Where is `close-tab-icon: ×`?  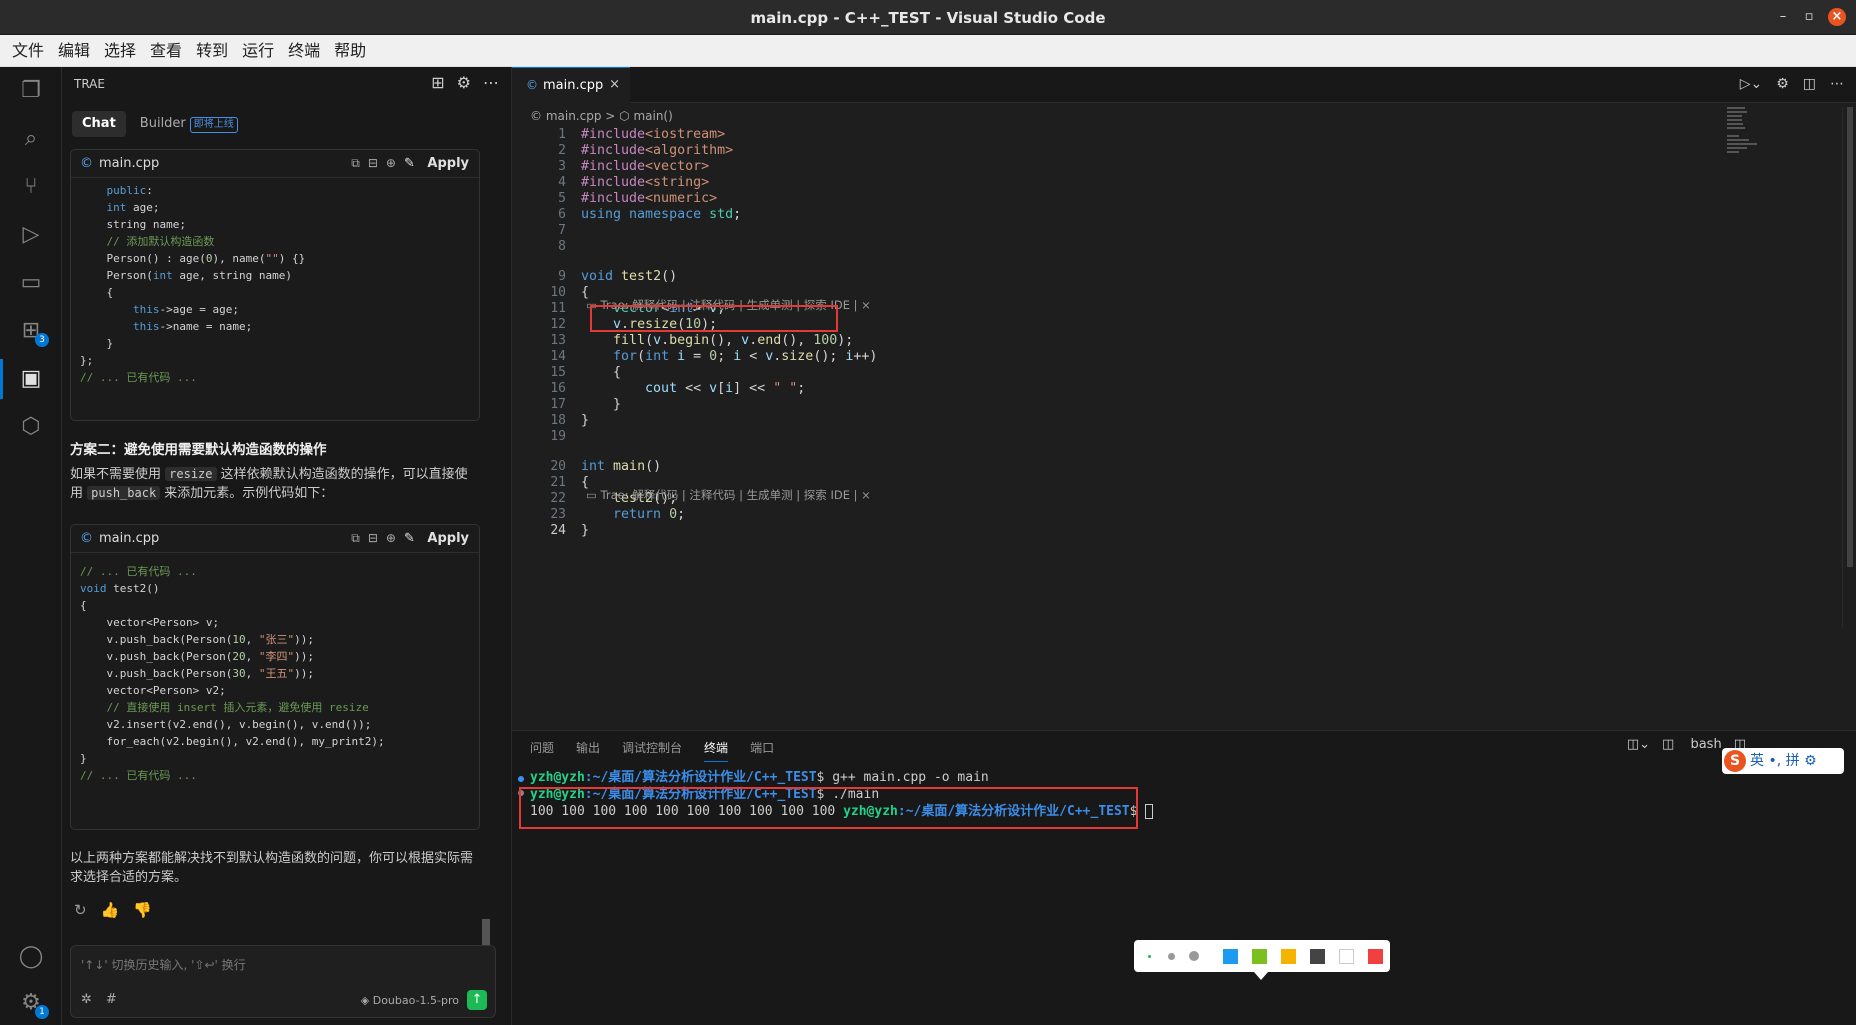
close-tab-icon: × is located at coordinates (614, 84).